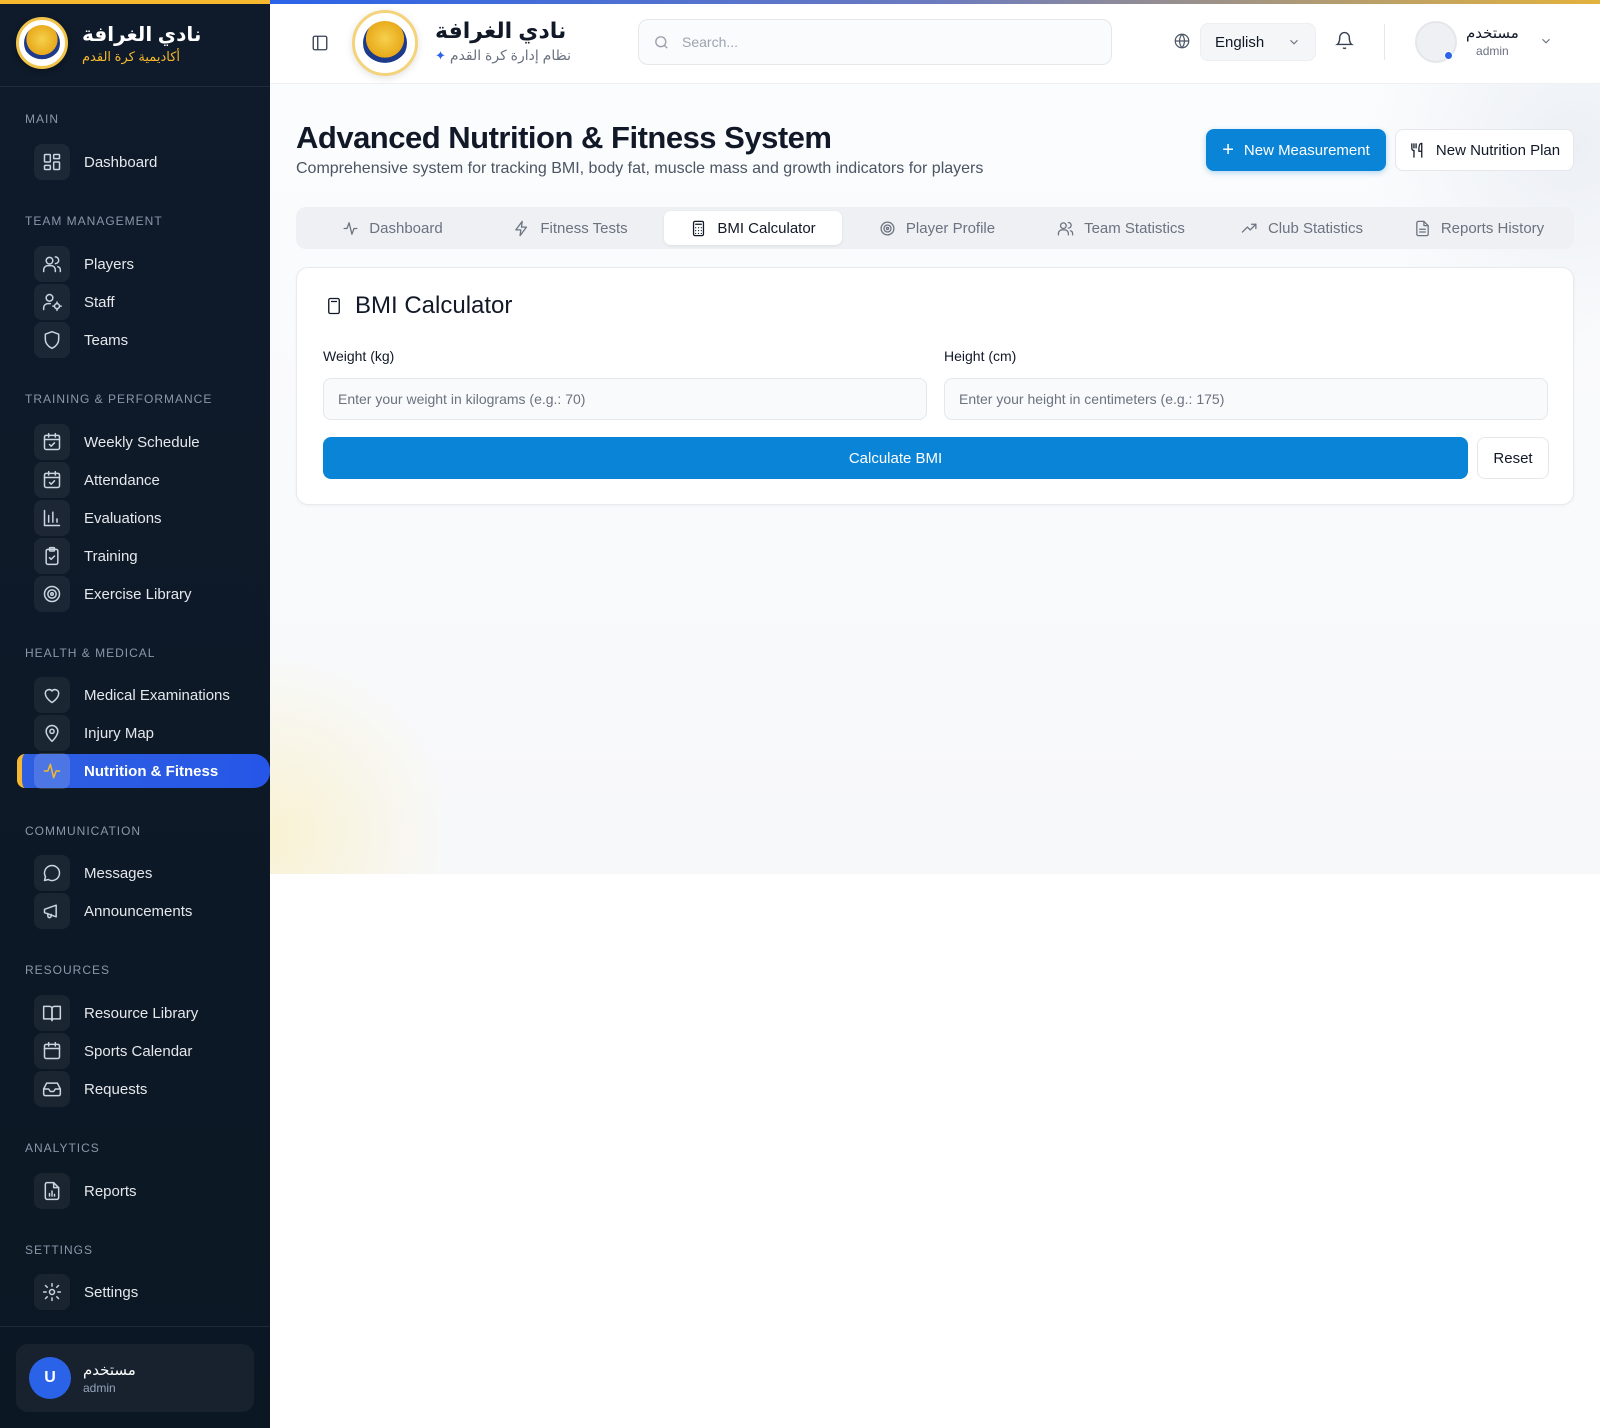  Describe the element at coordinates (118, 873) in the screenshot. I see `sidebar-item-label: Messages` at that location.